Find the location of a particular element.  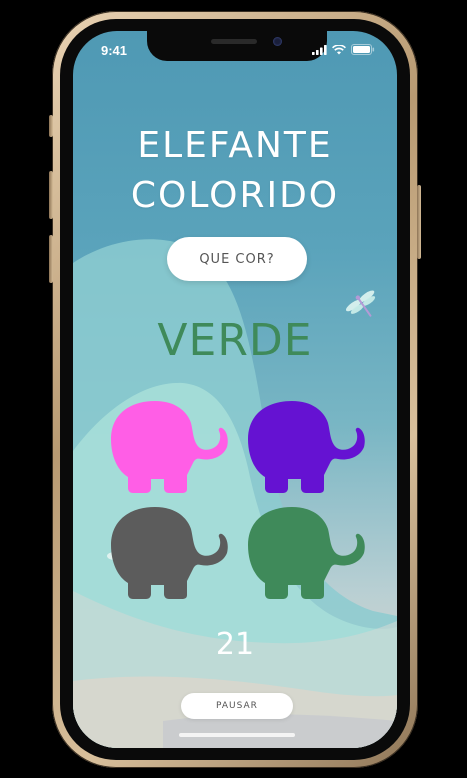

status-icons is located at coordinates (343, 49).